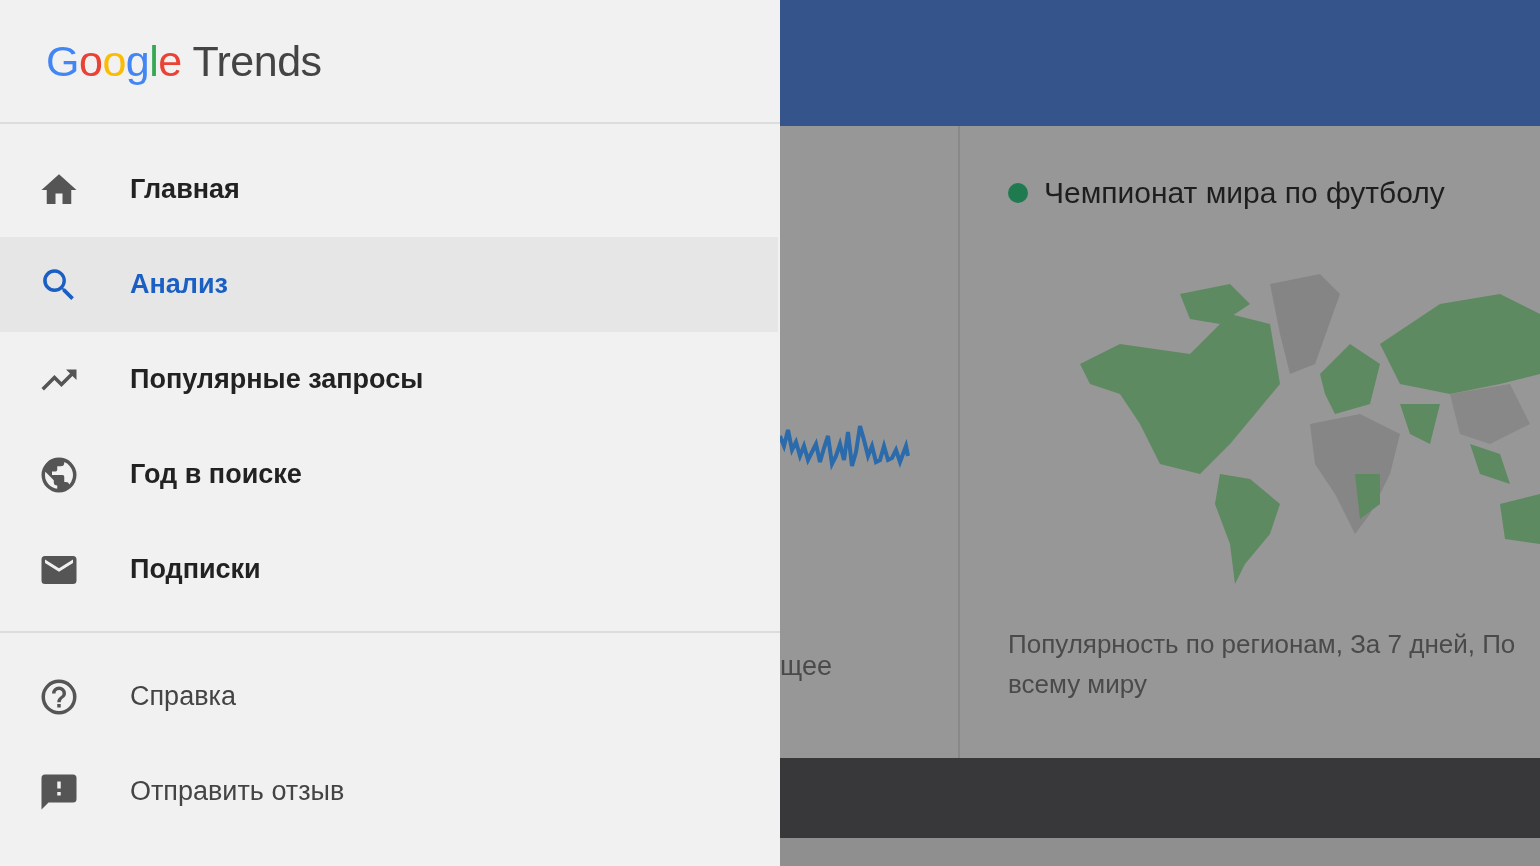 The image size is (1540, 866). What do you see at coordinates (389, 791) in the screenshot?
I see `menu-item: Отправить отзыв` at bounding box center [389, 791].